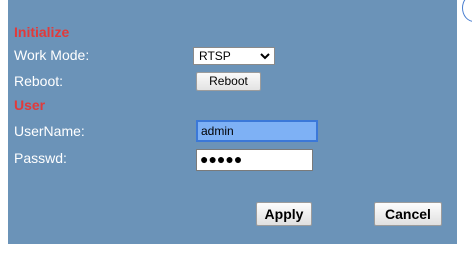 Image resolution: width=472 pixels, height=255 pixels. What do you see at coordinates (408, 214) in the screenshot?
I see `cancel-button: Cancel` at bounding box center [408, 214].